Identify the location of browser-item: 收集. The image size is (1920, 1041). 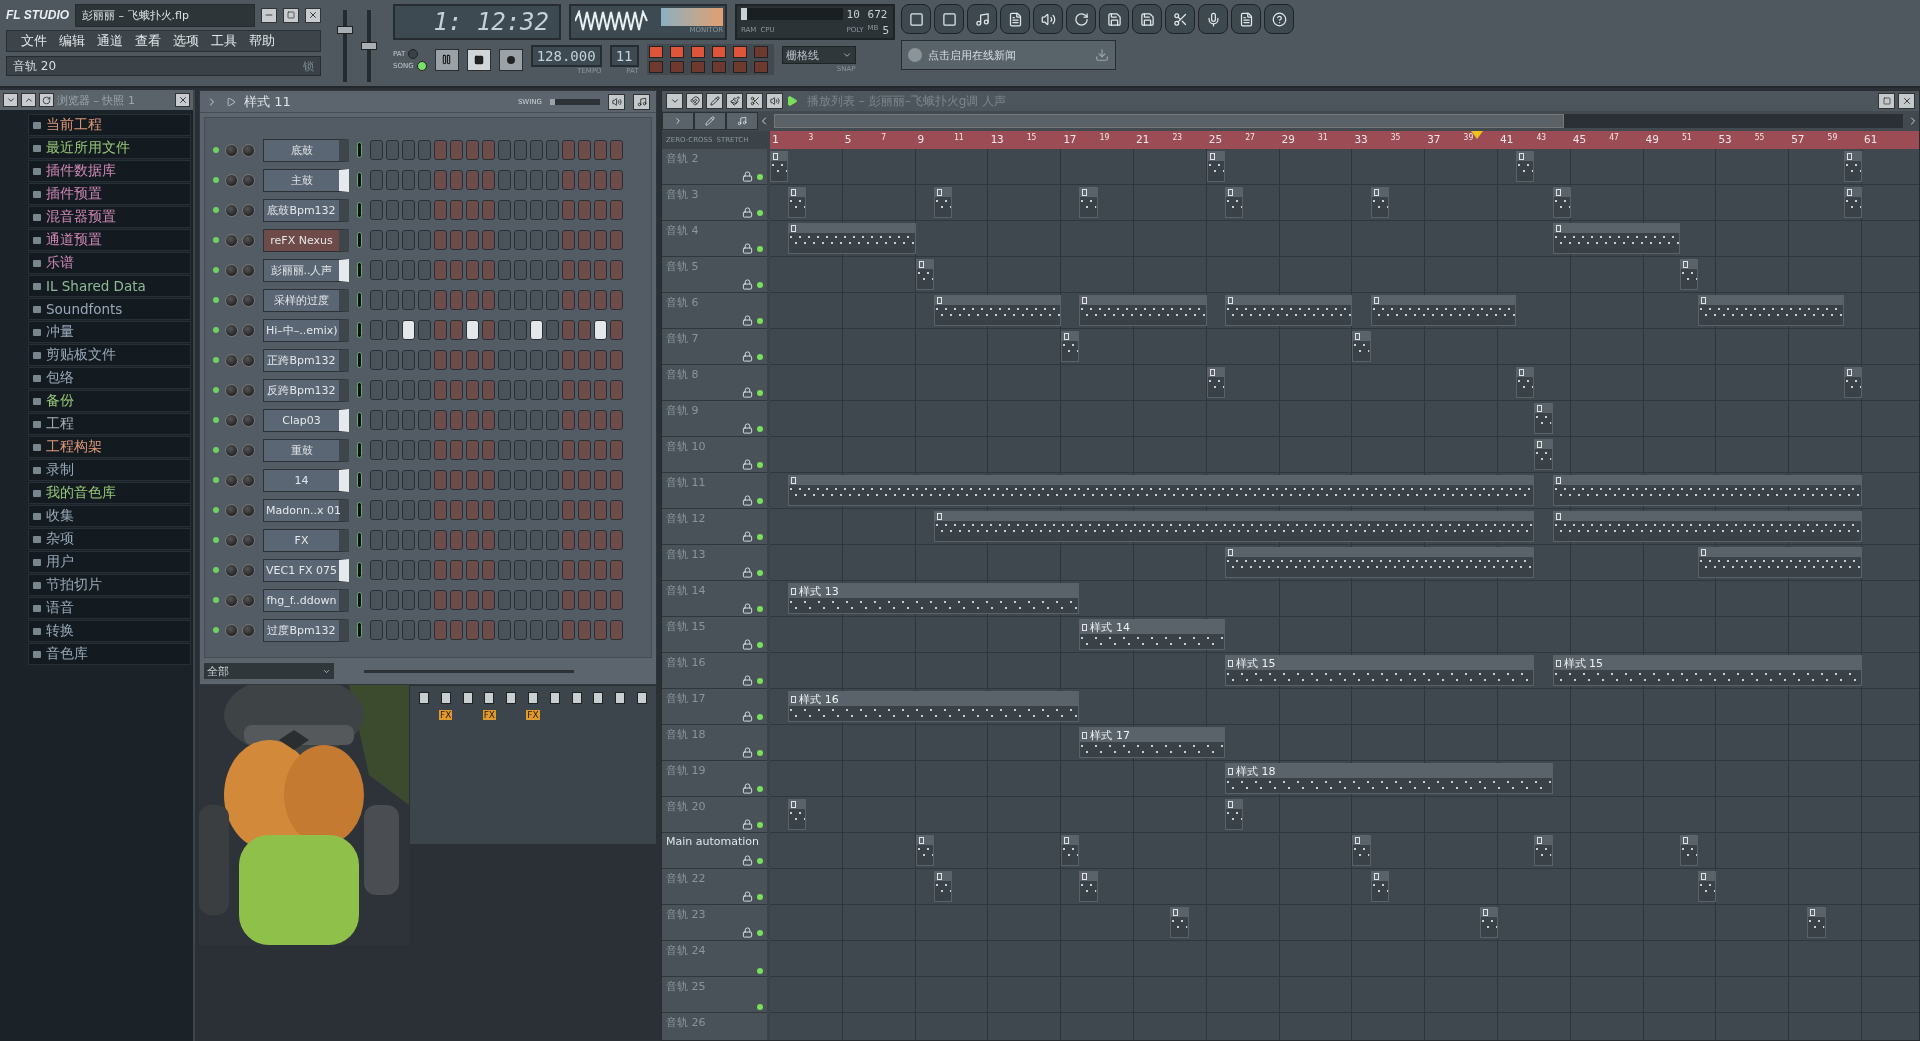
(109, 516).